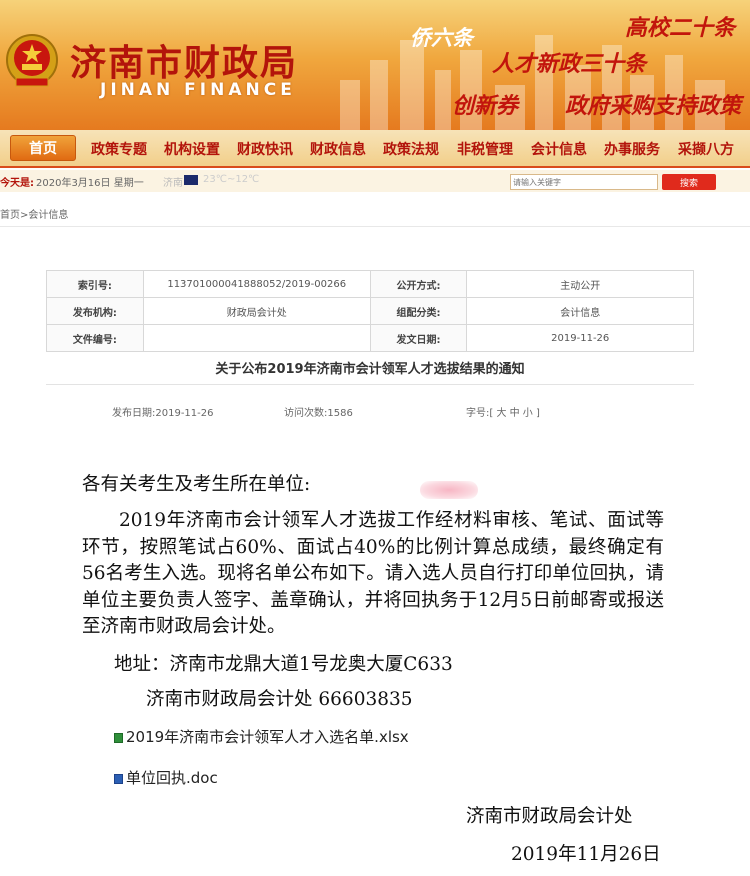 The image size is (750, 876). Describe the element at coordinates (449, 490) in the screenshot. I see `blurred-region` at that location.